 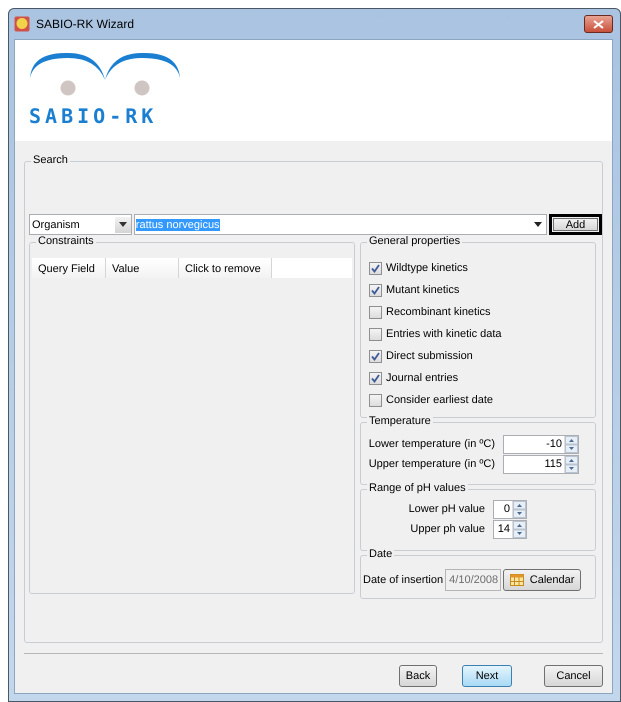 I want to click on close-button, so click(x=598, y=24).